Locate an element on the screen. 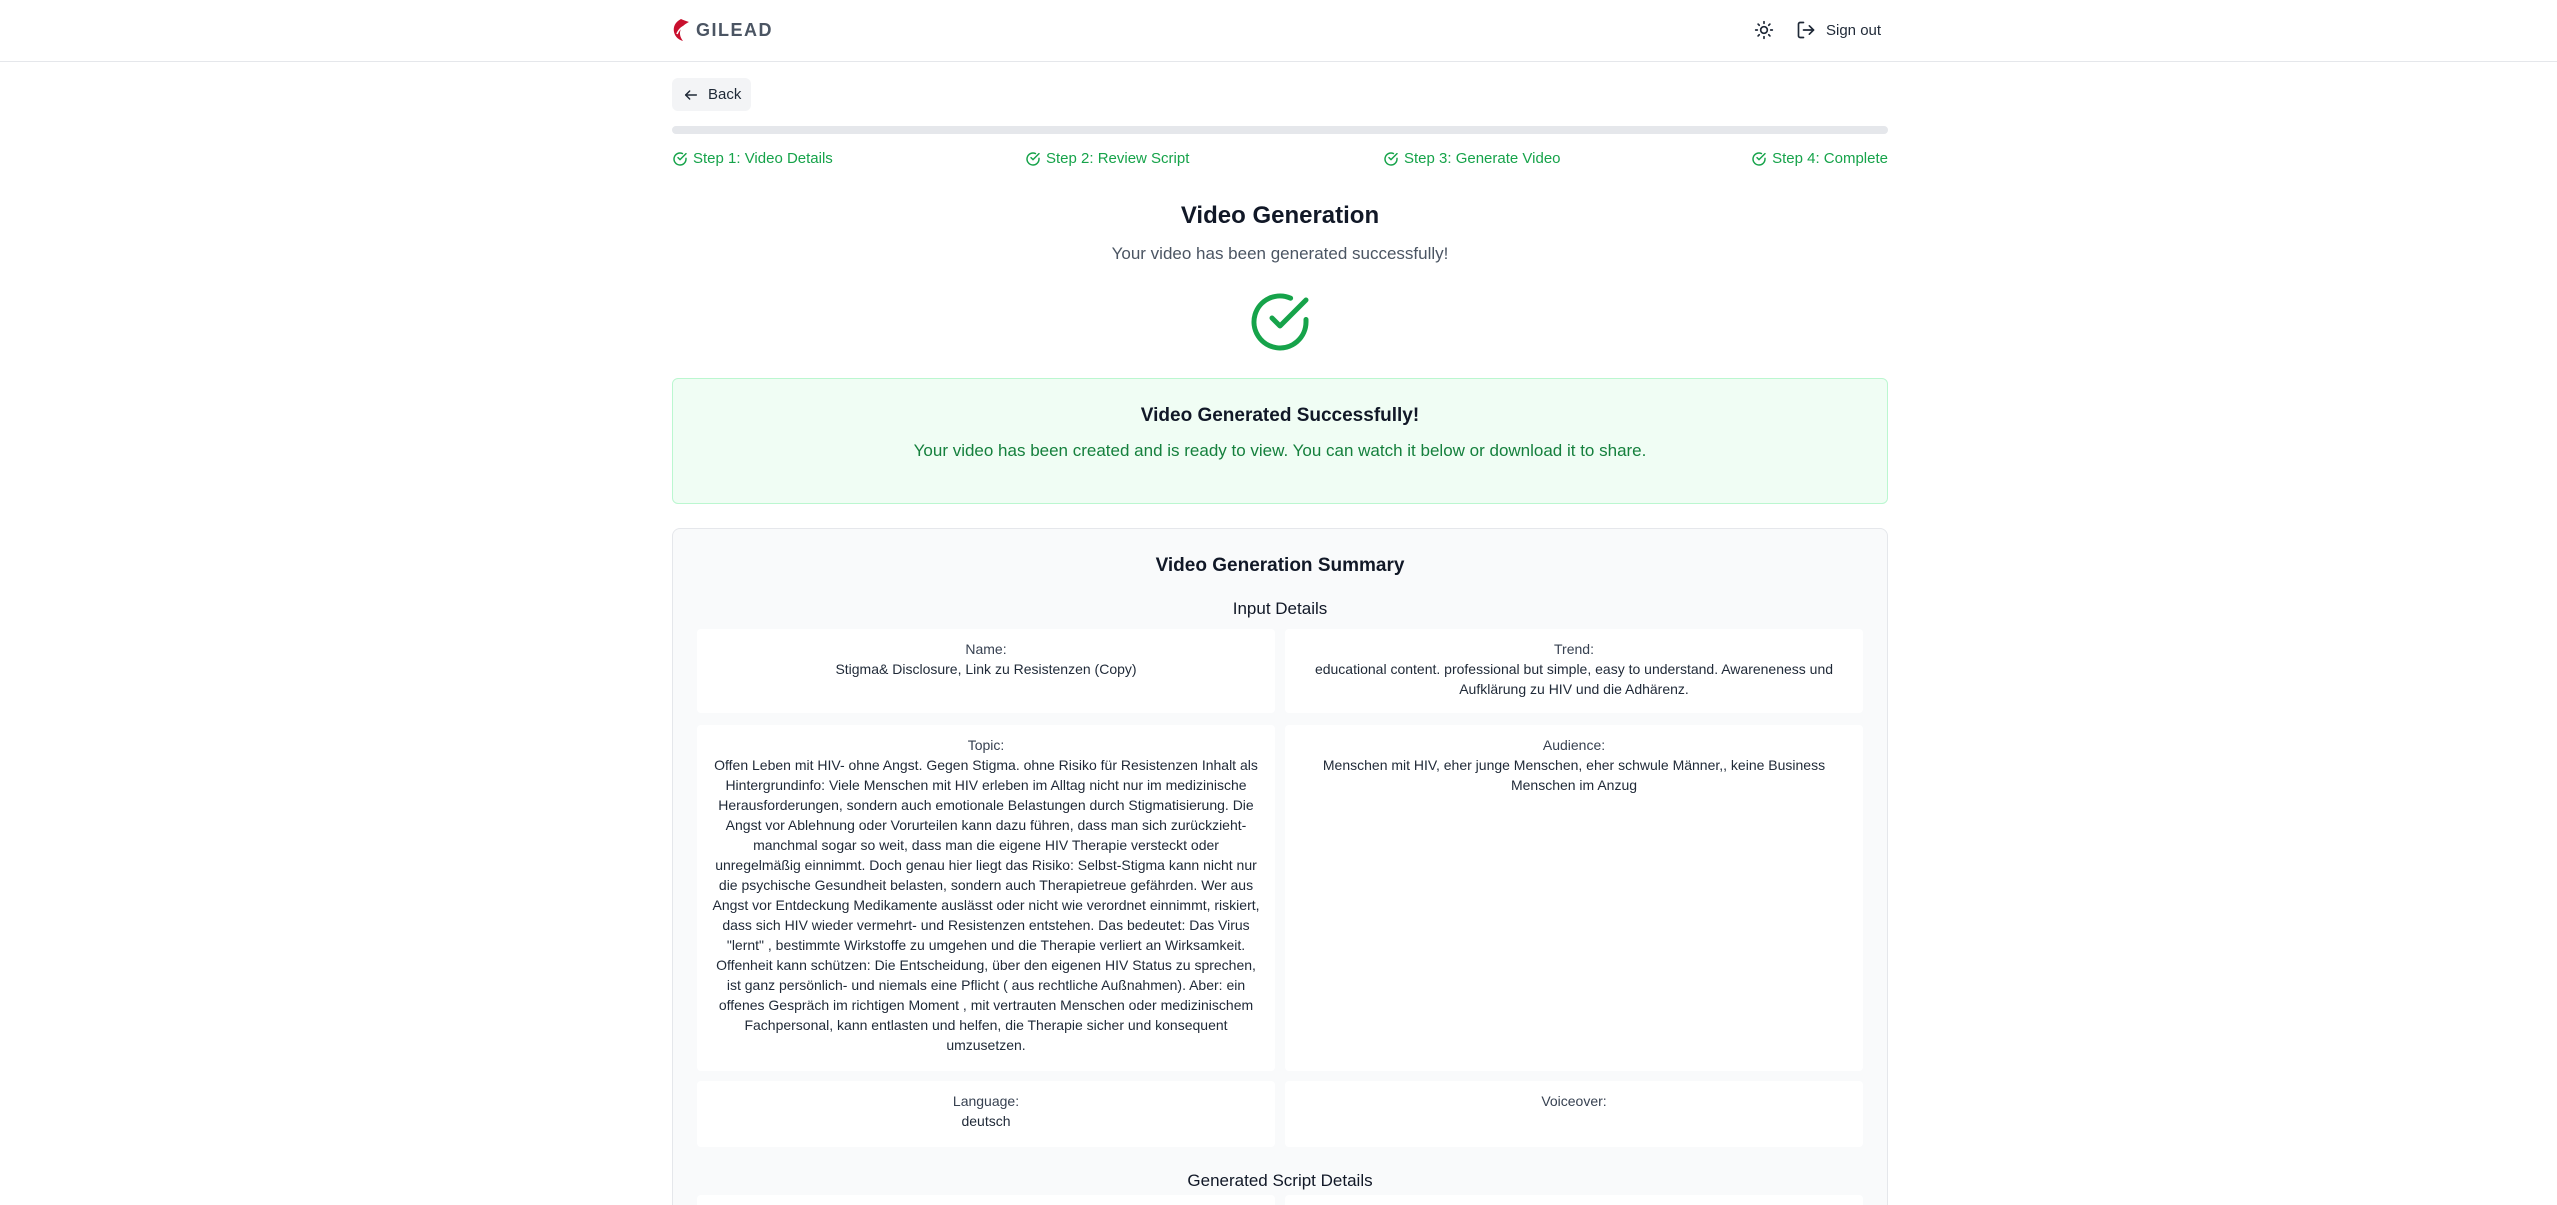  step-4: Step 4: Complete is located at coordinates (1819, 158).